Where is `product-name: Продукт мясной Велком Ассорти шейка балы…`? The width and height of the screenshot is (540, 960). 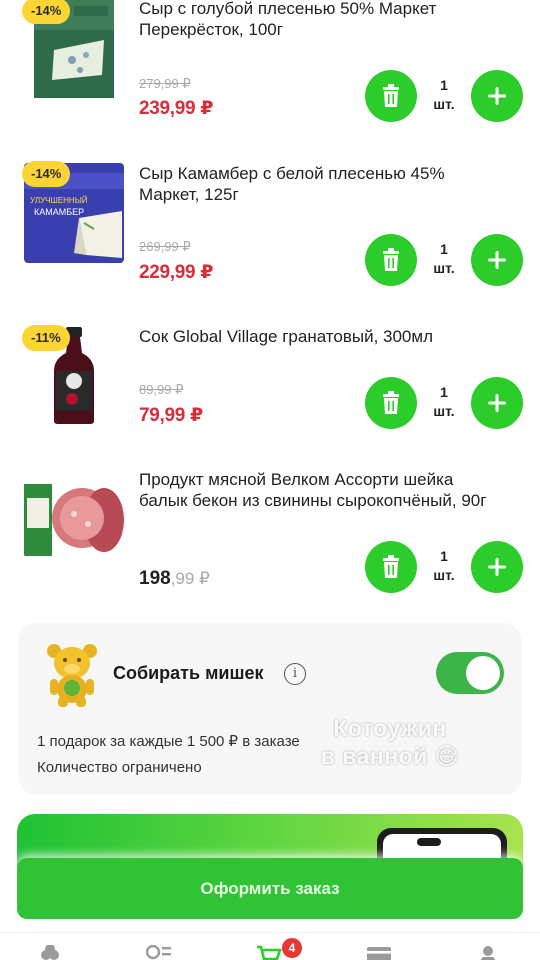 product-name: Продукт мясной Велком Ассорти шейка балы… is located at coordinates (319, 490).